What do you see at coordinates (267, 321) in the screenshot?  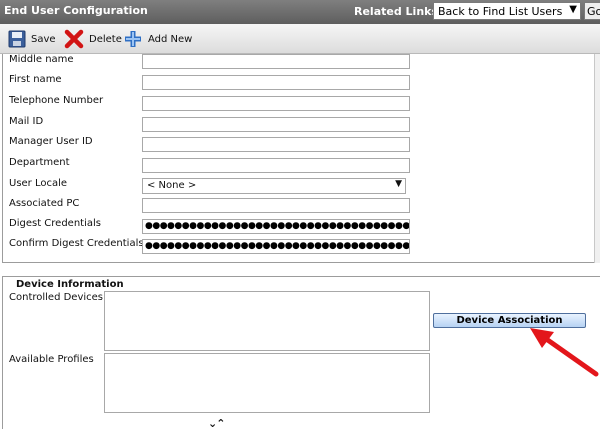 I see `controlled-devices-list` at bounding box center [267, 321].